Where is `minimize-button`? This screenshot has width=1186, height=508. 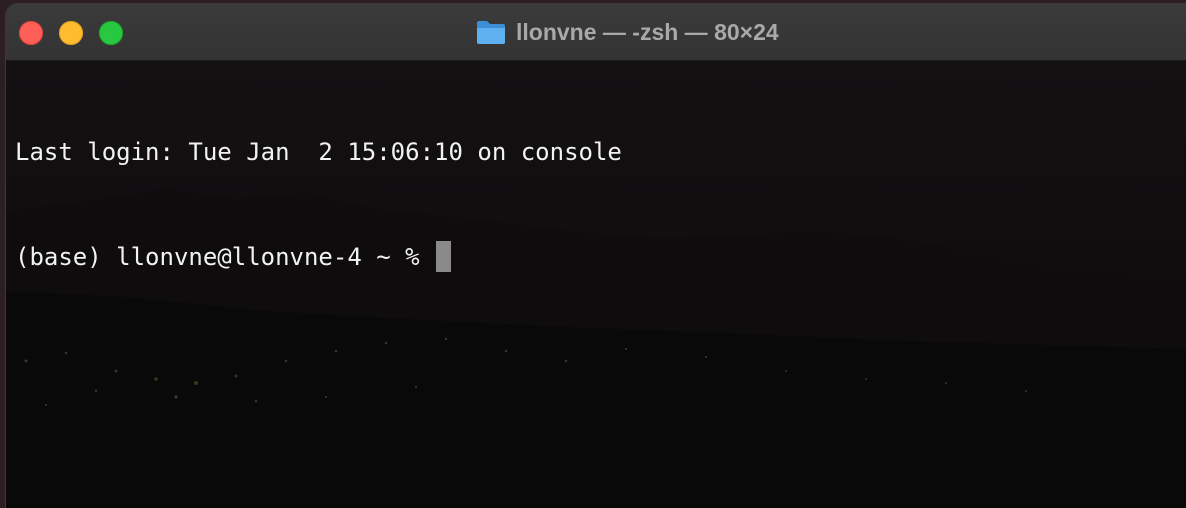
minimize-button is located at coordinates (71, 33).